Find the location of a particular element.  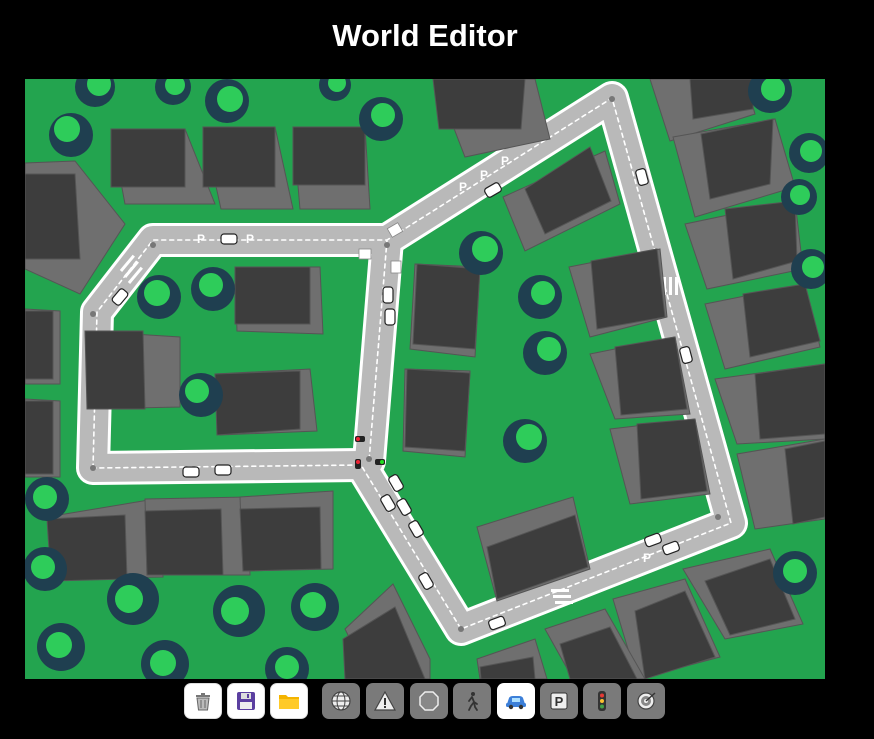

load-button is located at coordinates (289, 701).